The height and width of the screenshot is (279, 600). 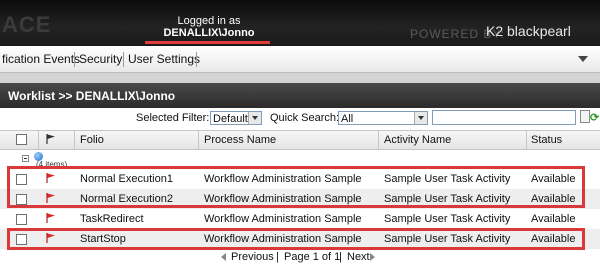 I want to click on column-header-process-name: Process Name, so click(x=240, y=140).